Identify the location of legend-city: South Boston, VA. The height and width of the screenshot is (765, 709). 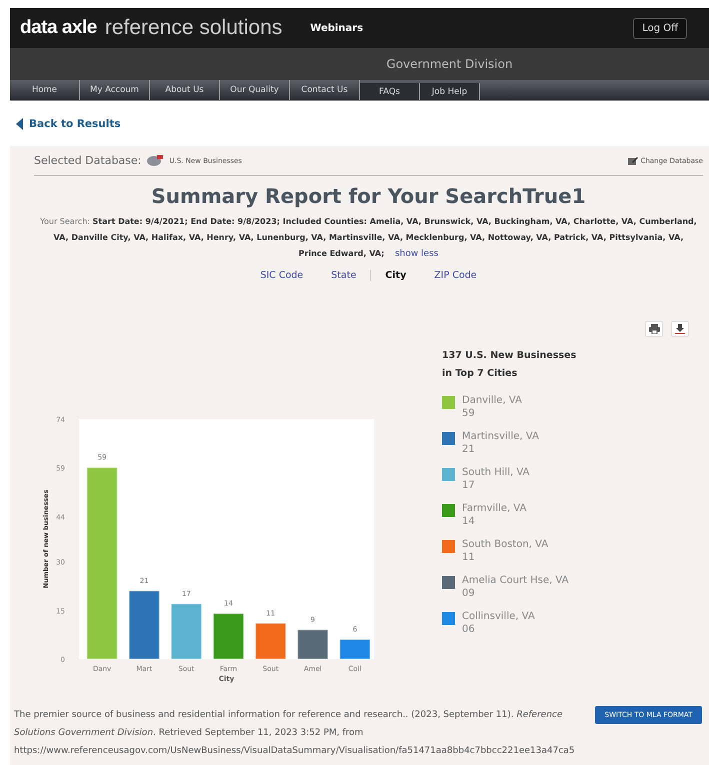
(505, 544).